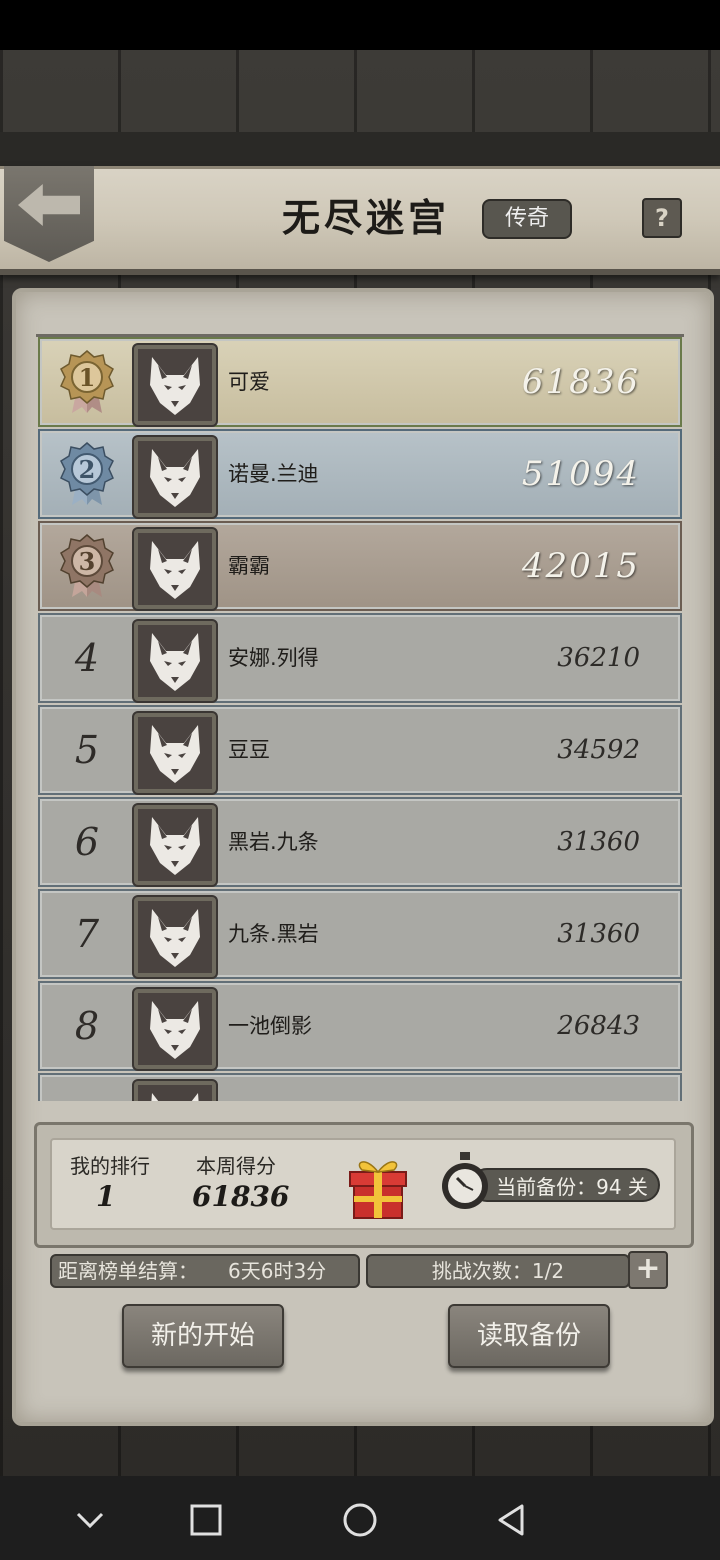  I want to click on my-rank-value: 1, so click(106, 1196).